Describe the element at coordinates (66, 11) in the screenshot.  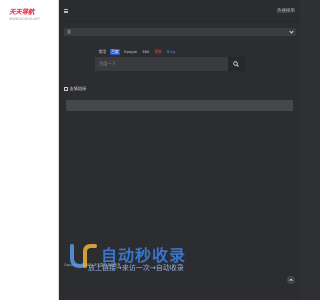
I see `menu-icon` at that location.